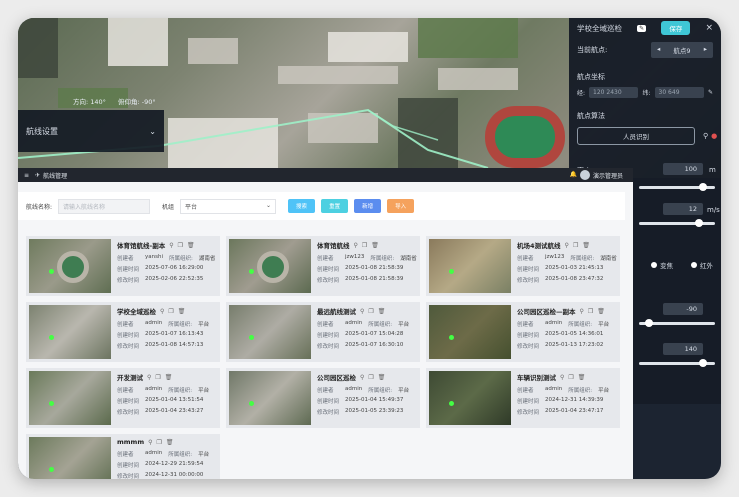 The height and width of the screenshot is (497, 739). I want to click on direction-readout: 方向: 140°, so click(89, 102).